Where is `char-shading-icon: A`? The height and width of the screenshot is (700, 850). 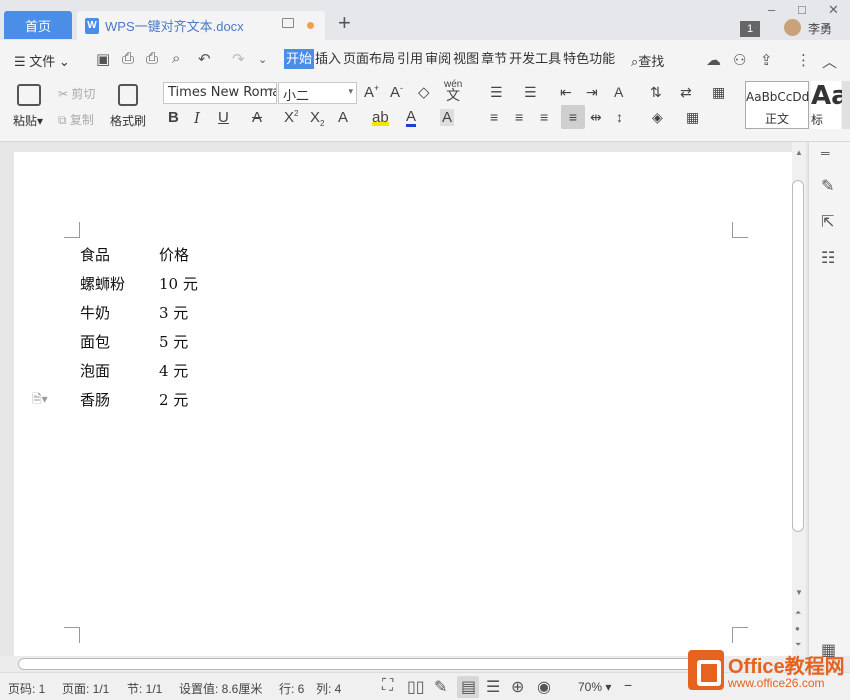 char-shading-icon: A is located at coordinates (447, 117).